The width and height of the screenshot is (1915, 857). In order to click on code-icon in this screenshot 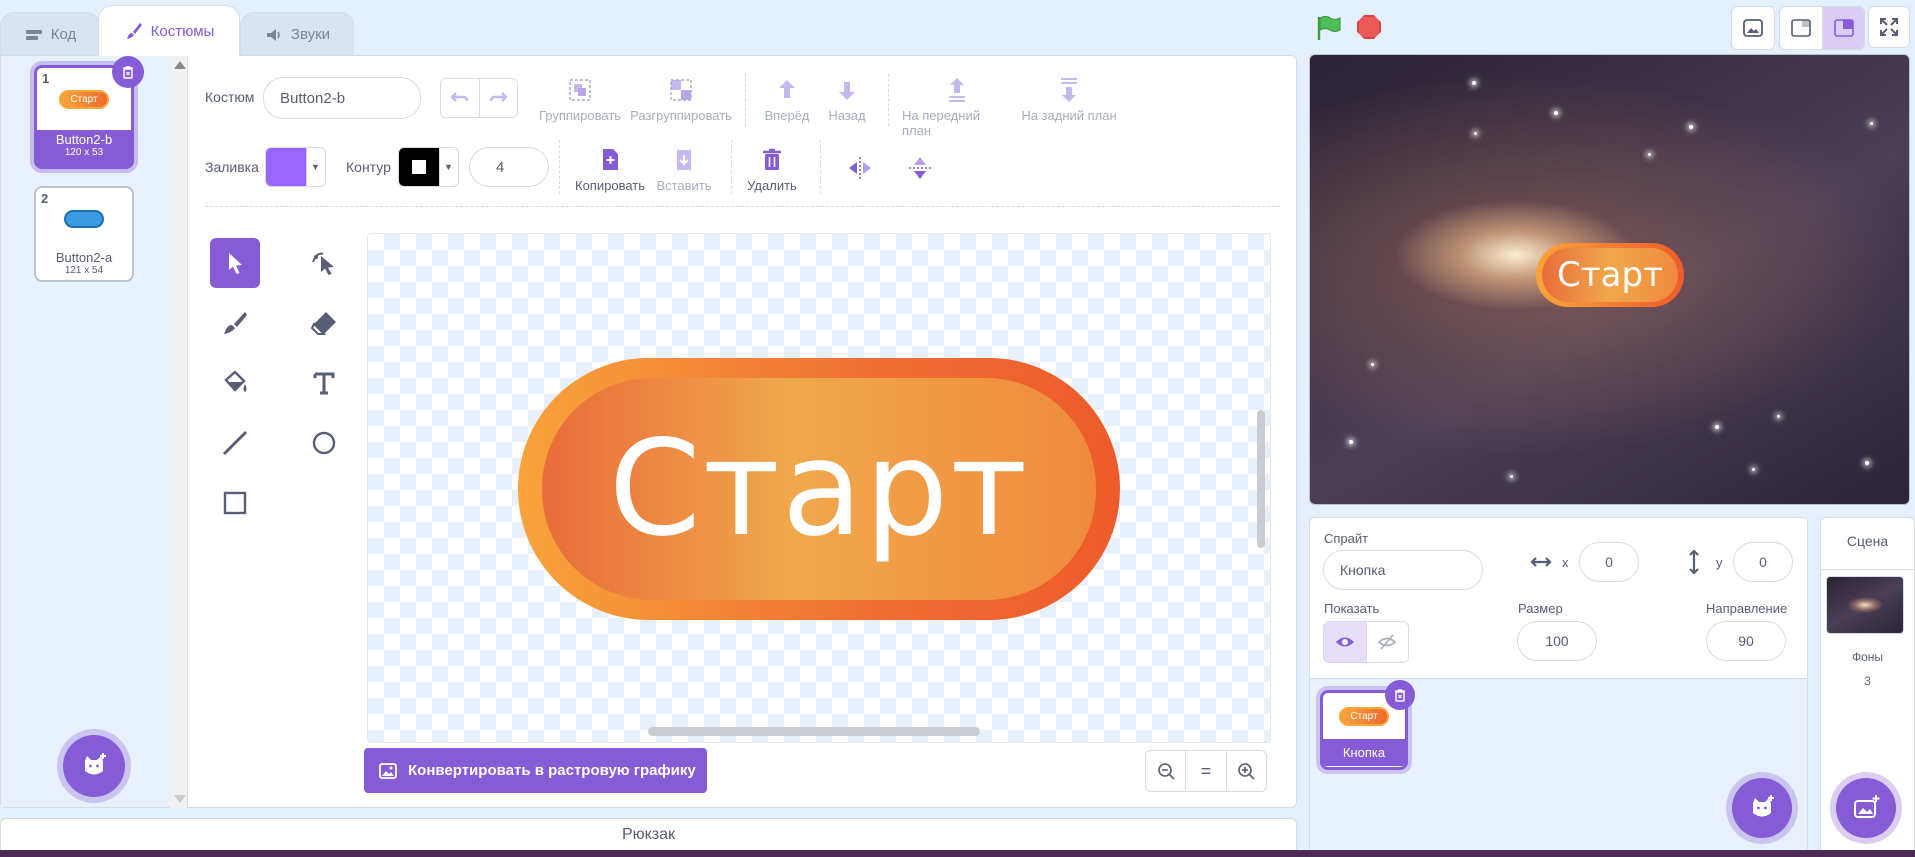, I will do `click(33, 34)`.